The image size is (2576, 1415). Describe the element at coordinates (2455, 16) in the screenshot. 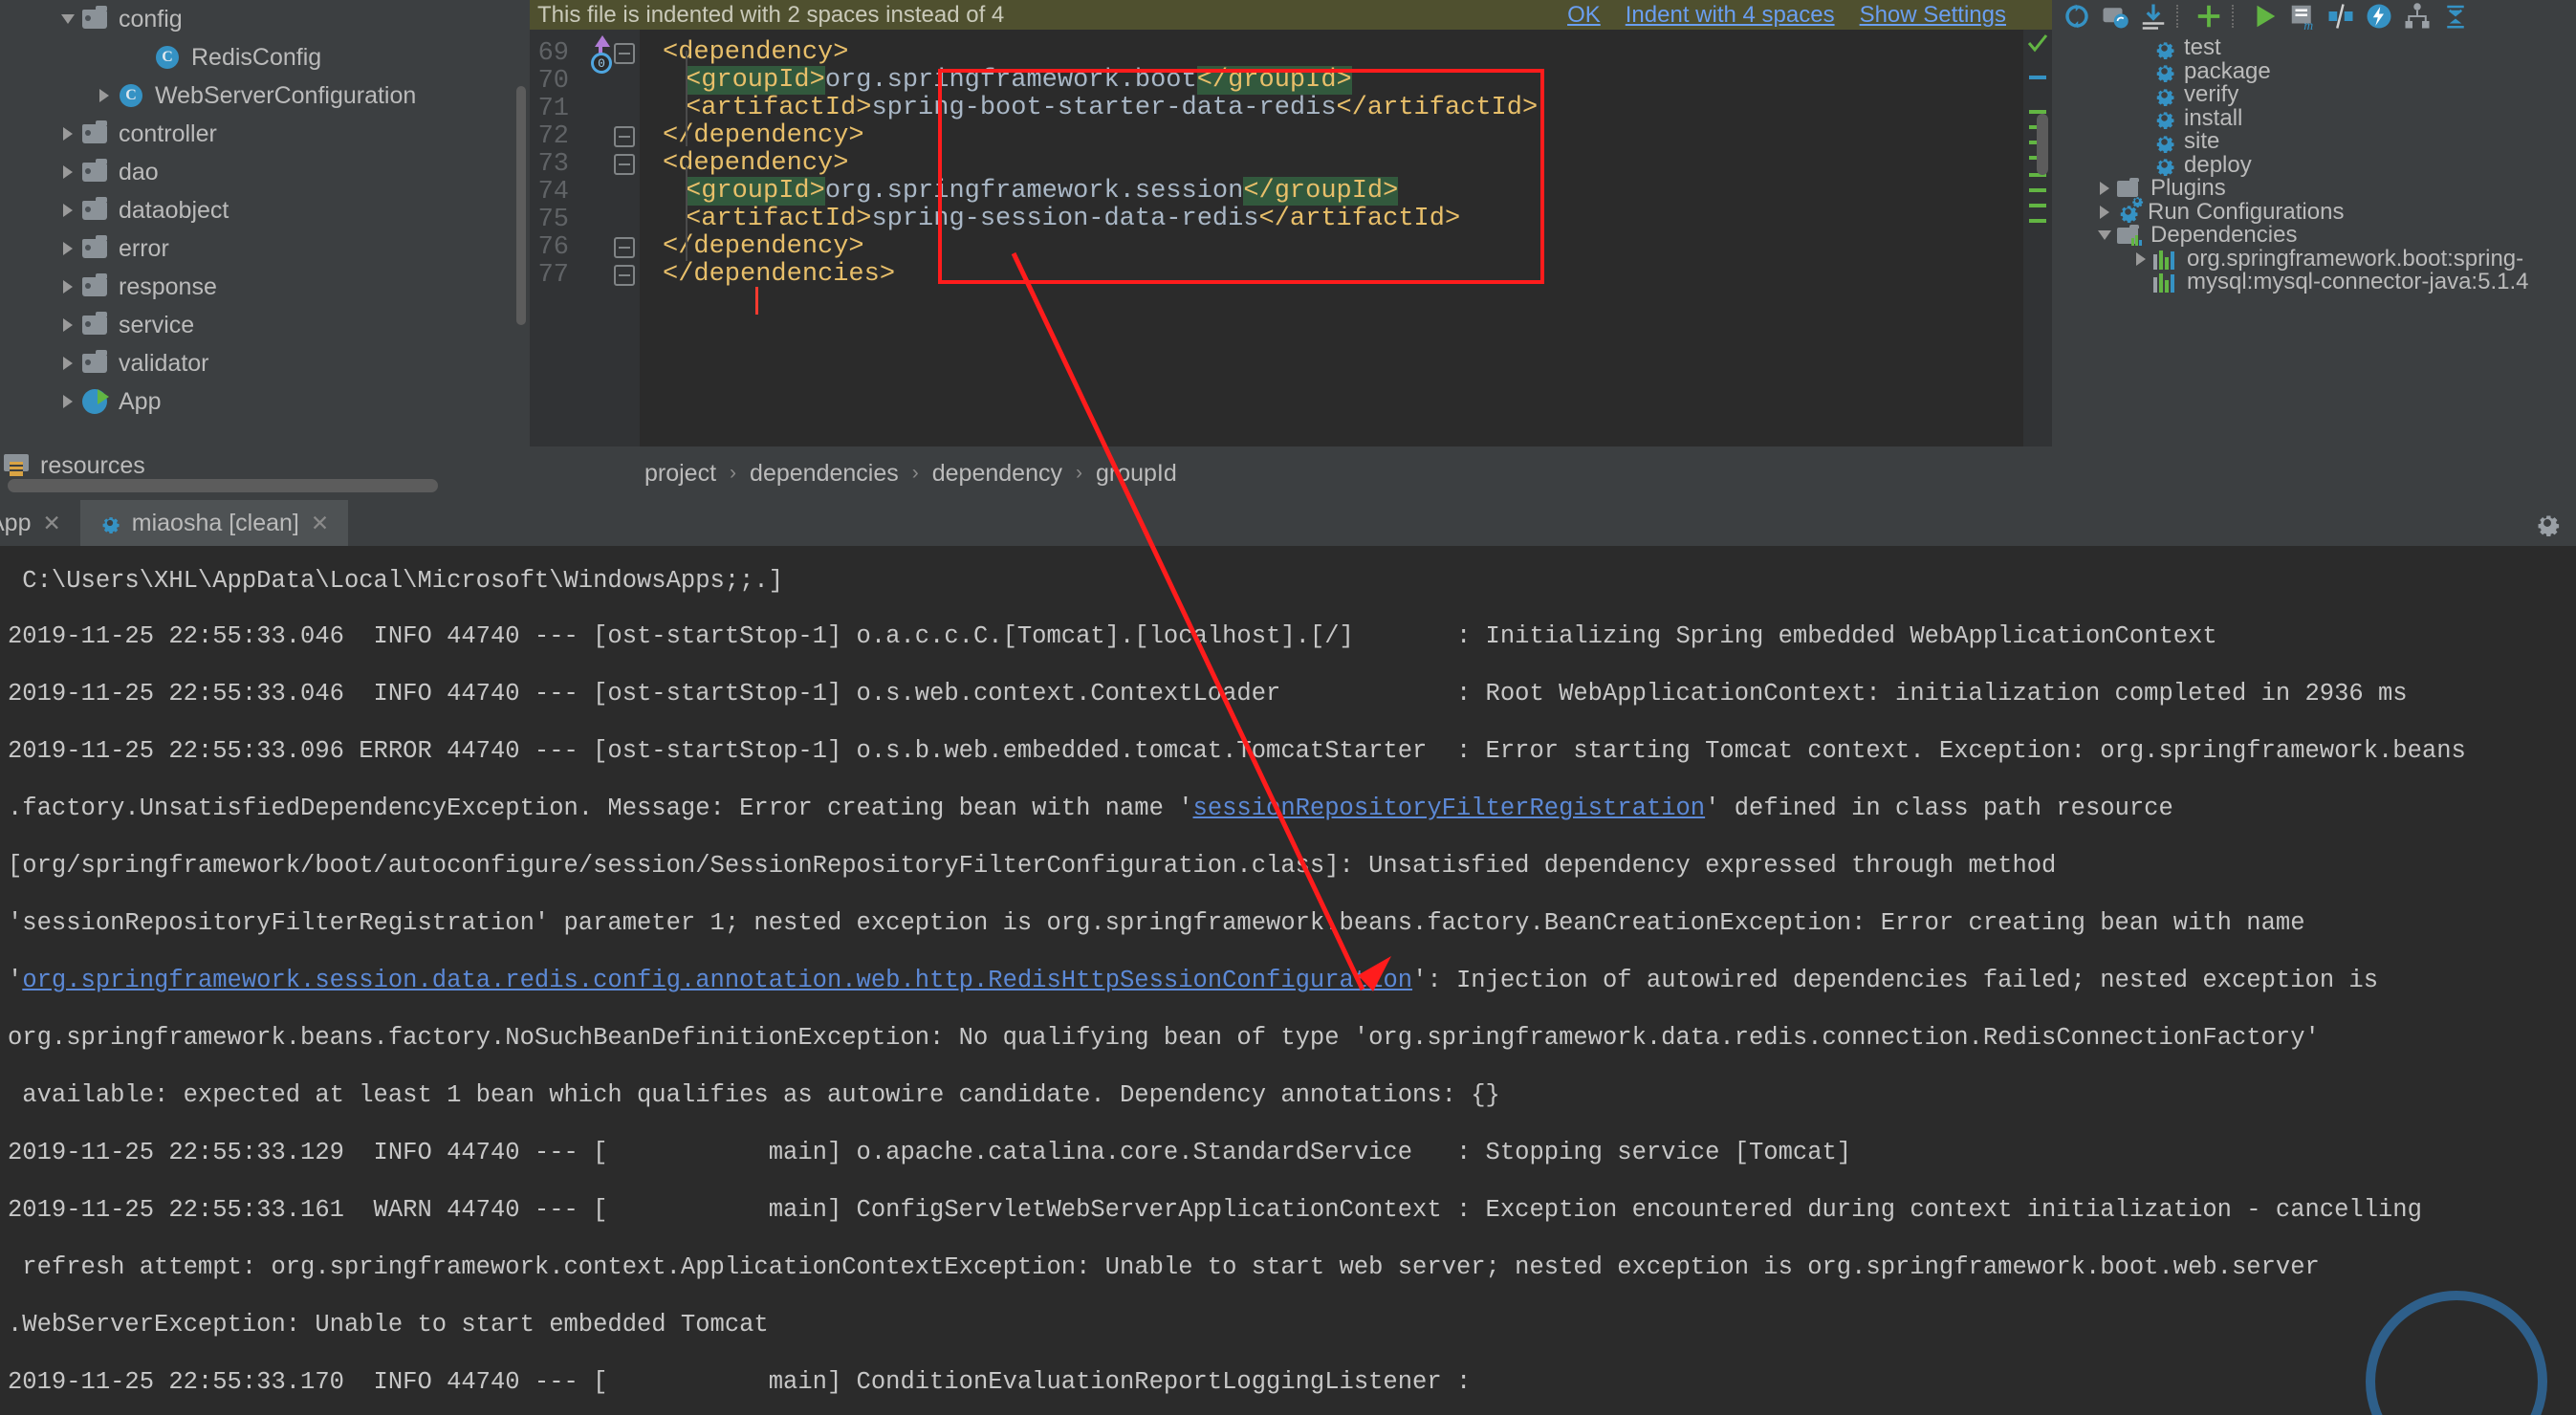

I see `collapse-all-icon` at that location.